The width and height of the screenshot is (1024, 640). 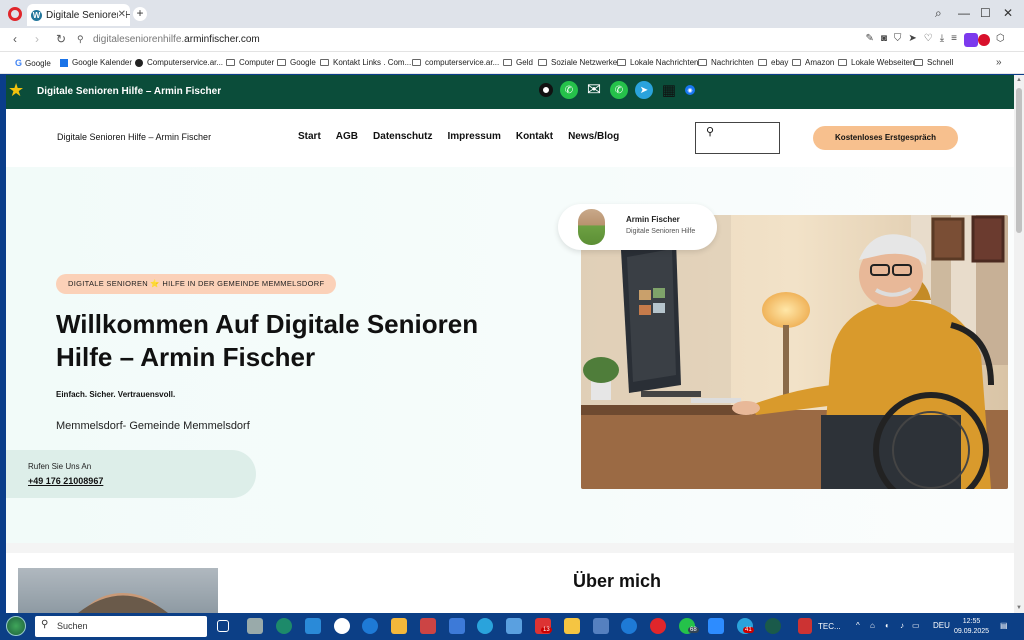 I want to click on extension-icon, so click(x=971, y=40).